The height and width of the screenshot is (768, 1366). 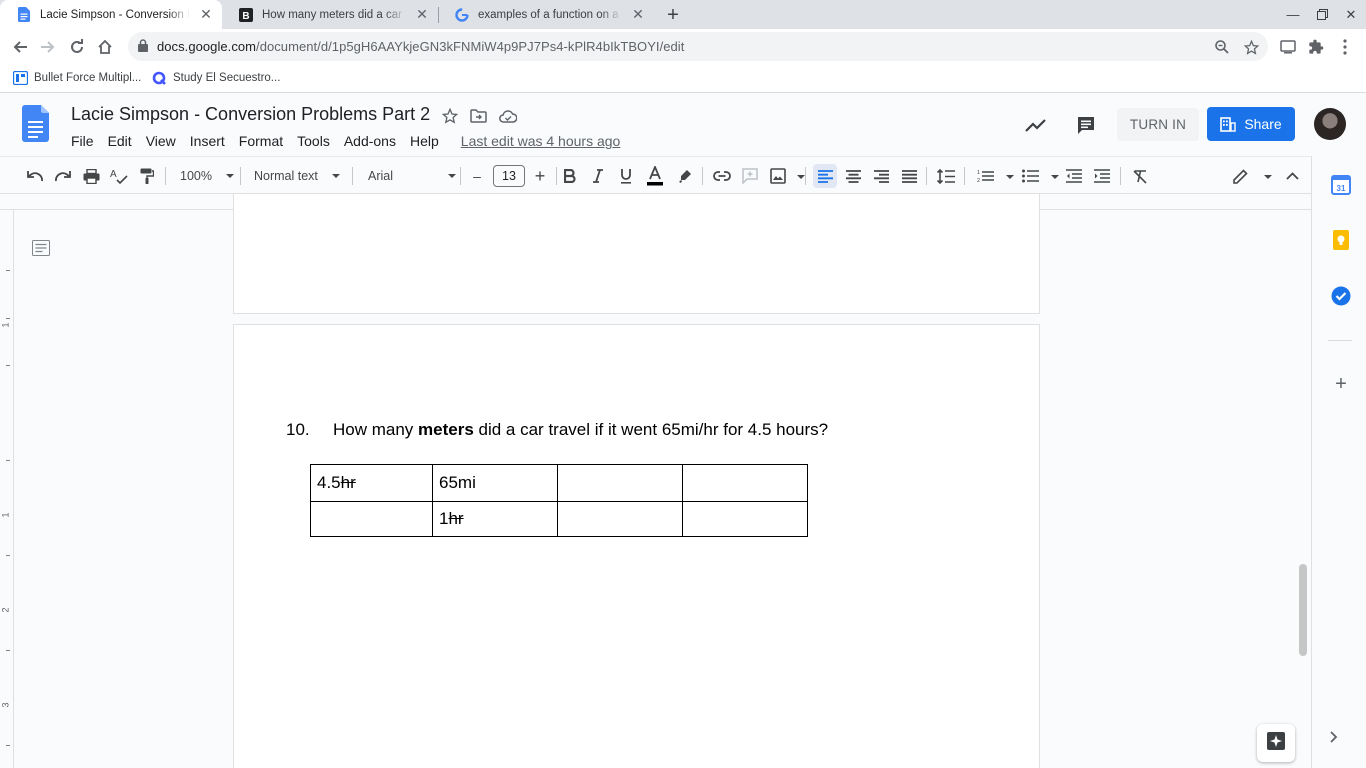 I want to click on avatar, so click(x=1330, y=124).